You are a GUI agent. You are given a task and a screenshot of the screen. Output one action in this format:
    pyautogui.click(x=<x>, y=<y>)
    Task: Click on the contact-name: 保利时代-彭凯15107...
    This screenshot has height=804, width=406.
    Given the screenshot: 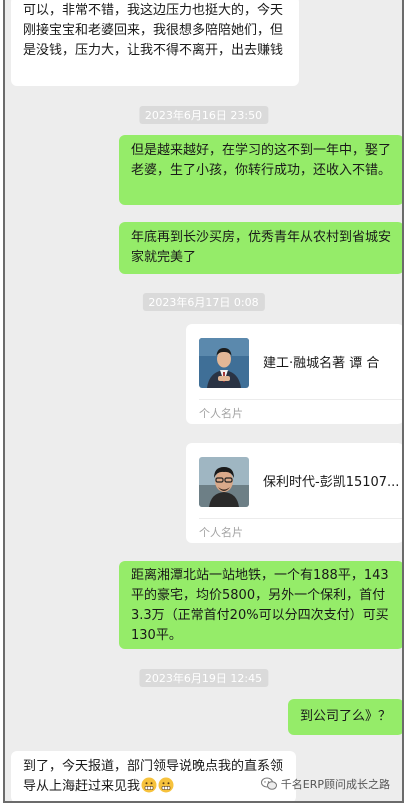 What is the action you would take?
    pyautogui.click(x=331, y=482)
    